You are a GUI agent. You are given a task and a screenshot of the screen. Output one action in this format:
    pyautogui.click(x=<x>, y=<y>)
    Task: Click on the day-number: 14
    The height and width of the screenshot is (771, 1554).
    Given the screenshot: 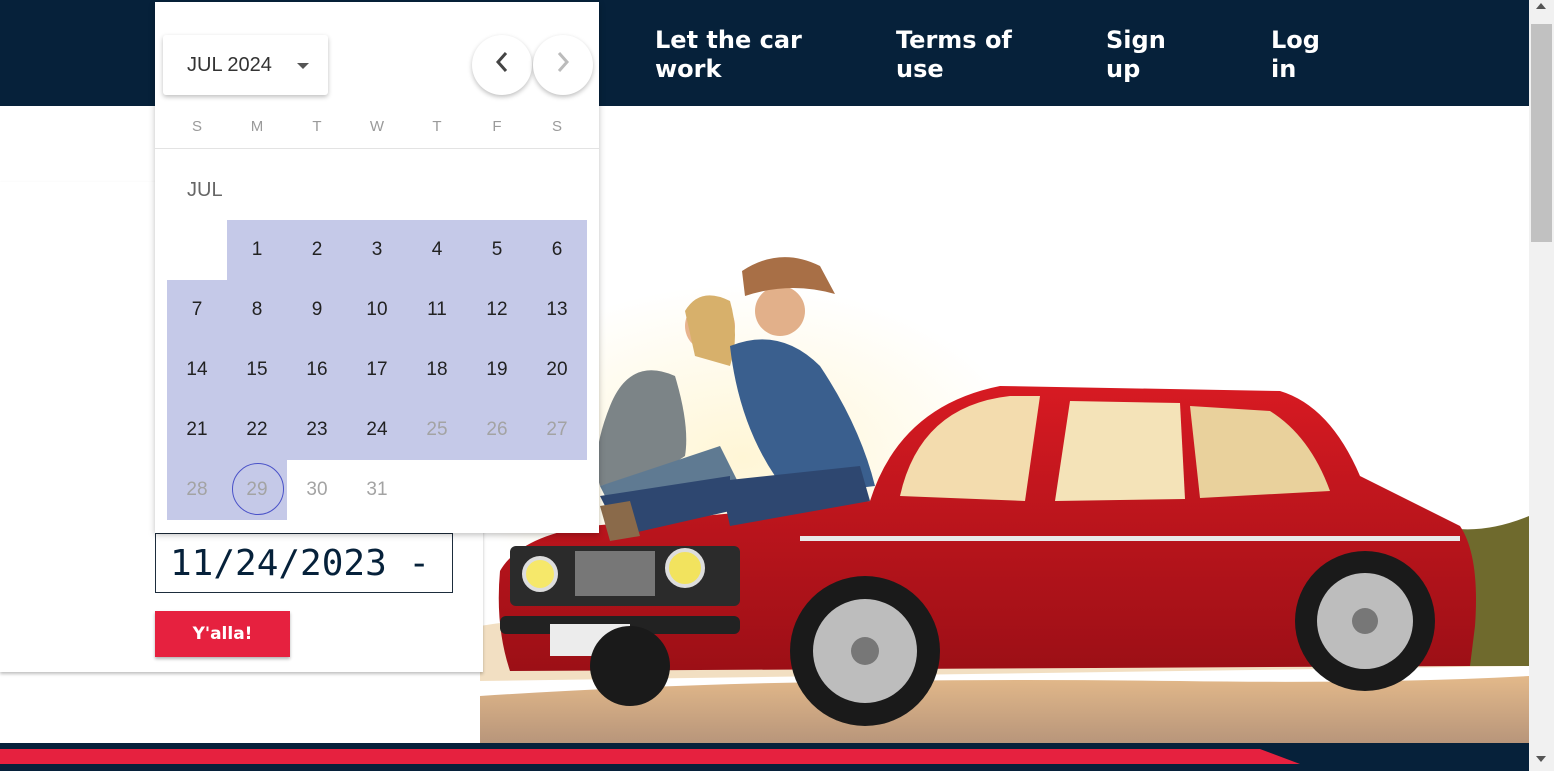 What is the action you would take?
    pyautogui.click(x=197, y=369)
    